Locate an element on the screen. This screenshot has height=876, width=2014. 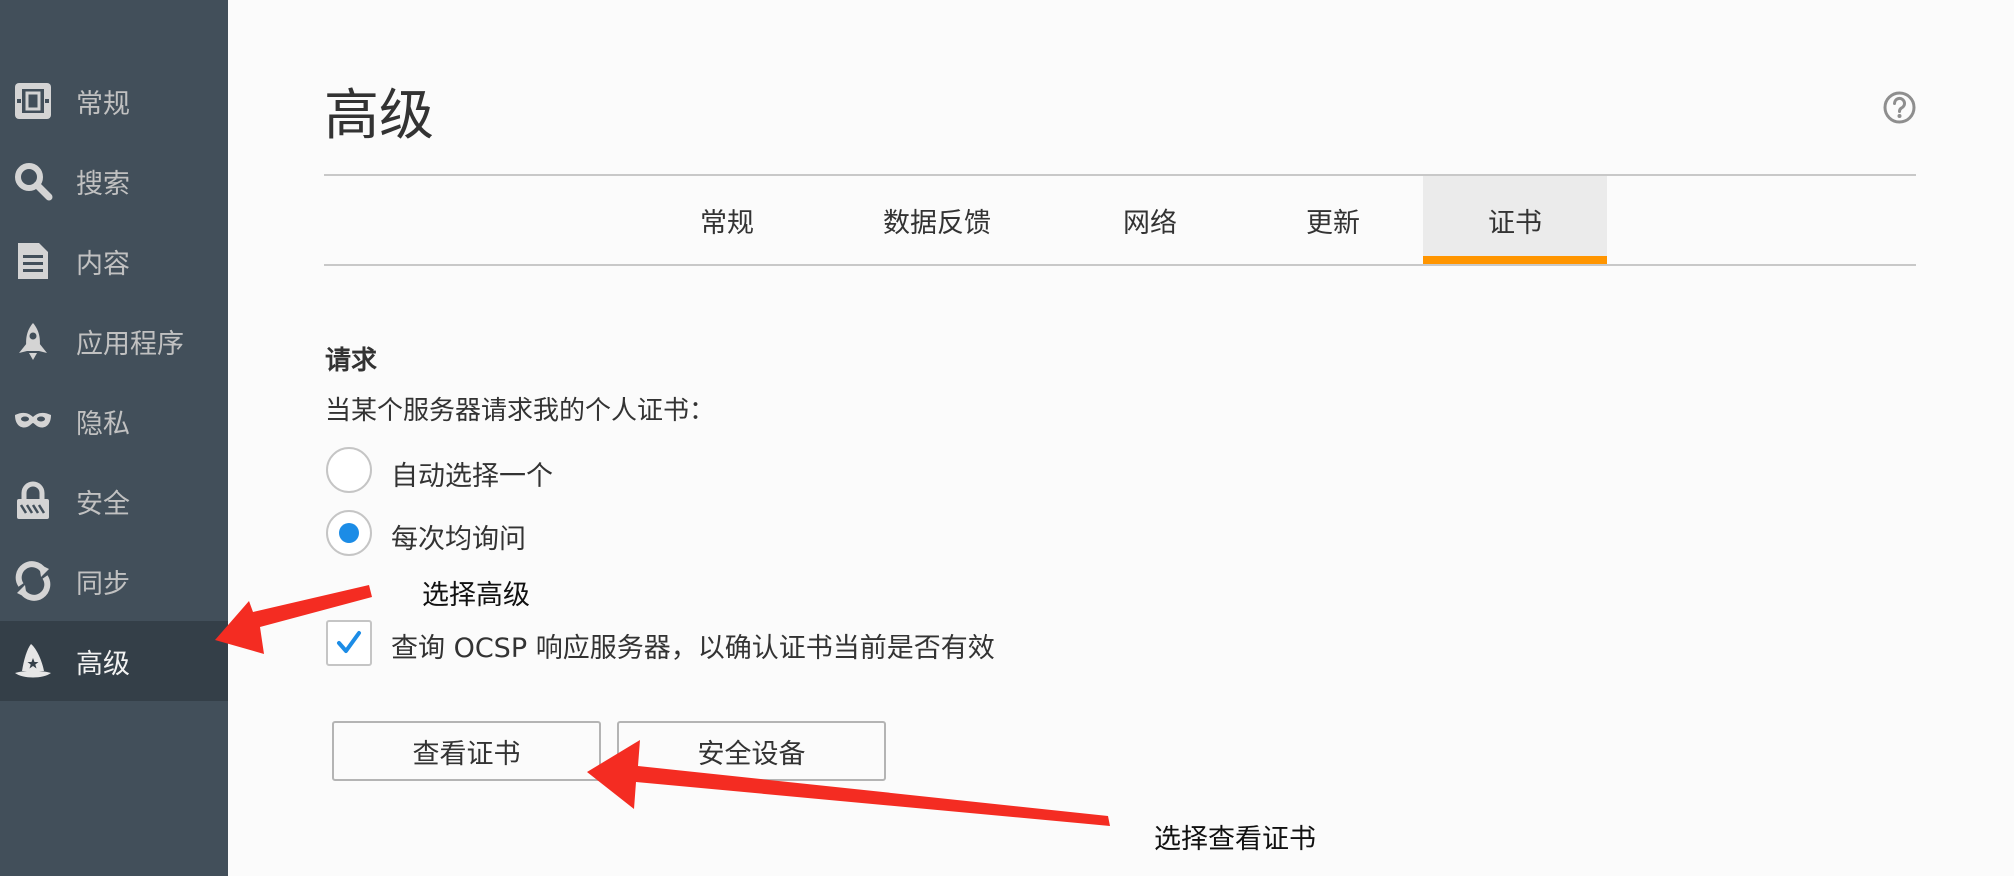
security-devices-button: 安全设备 is located at coordinates (751, 751).